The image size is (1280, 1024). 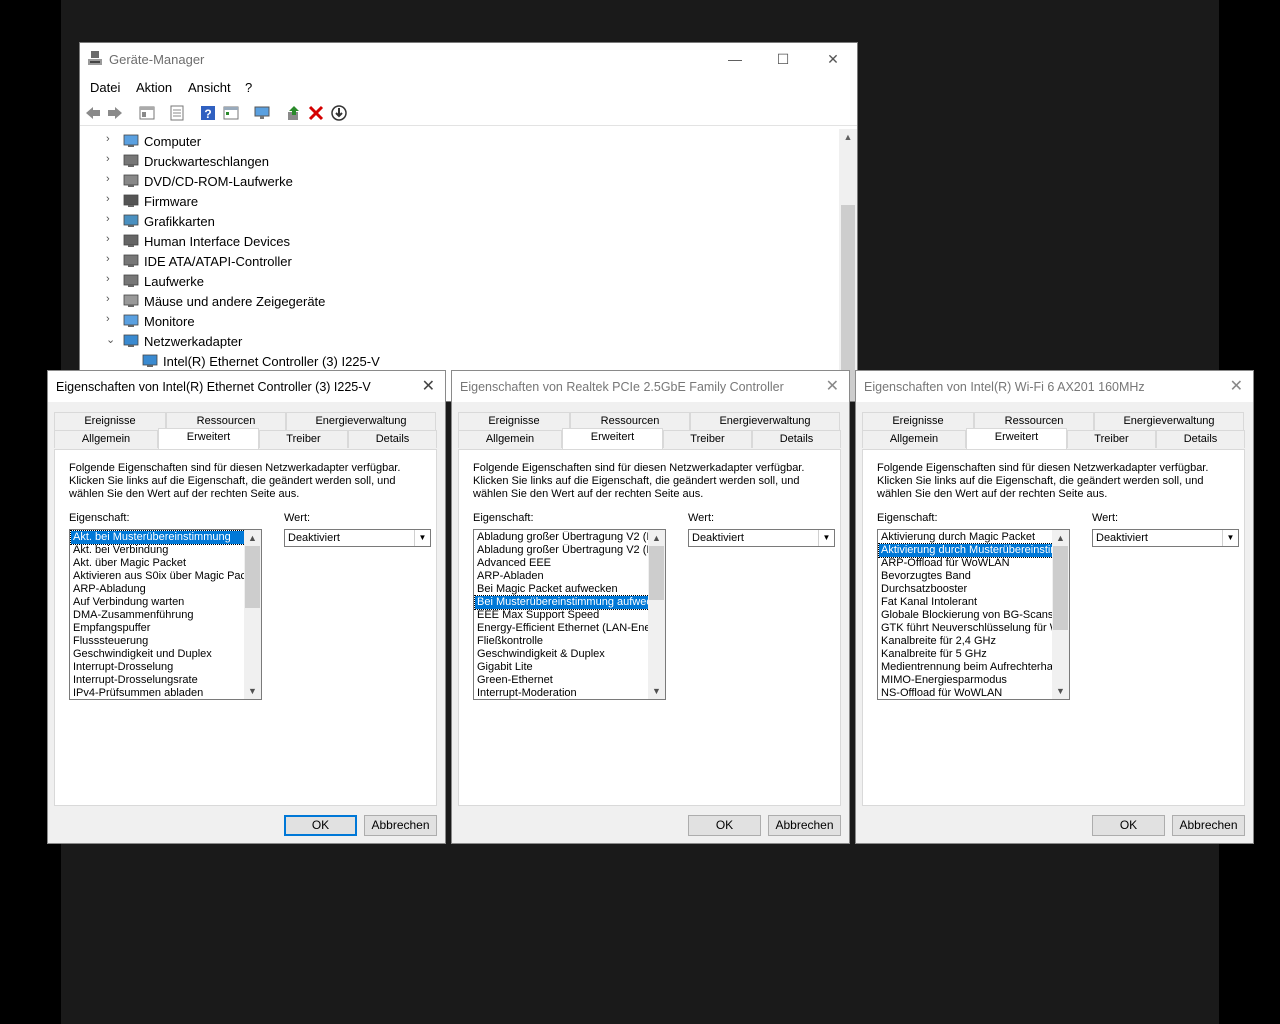 What do you see at coordinates (562, 693) in the screenshot?
I see `list-item: Interrupt-Moderation` at bounding box center [562, 693].